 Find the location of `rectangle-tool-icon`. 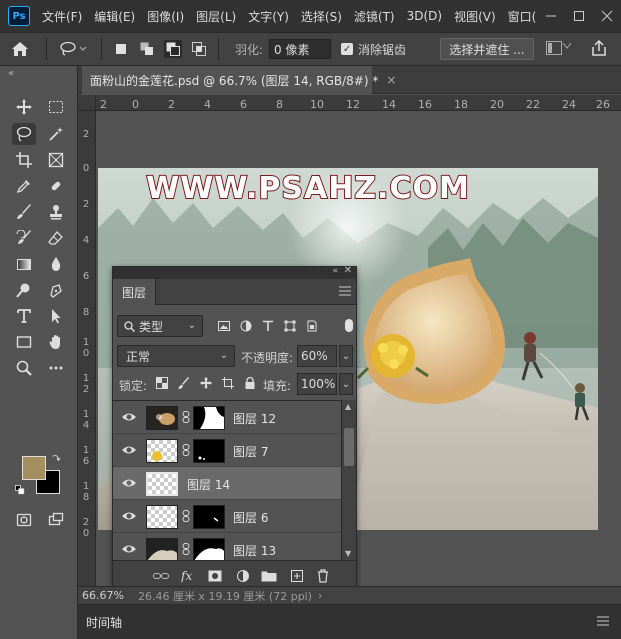

rectangle-tool-icon is located at coordinates (24, 342).